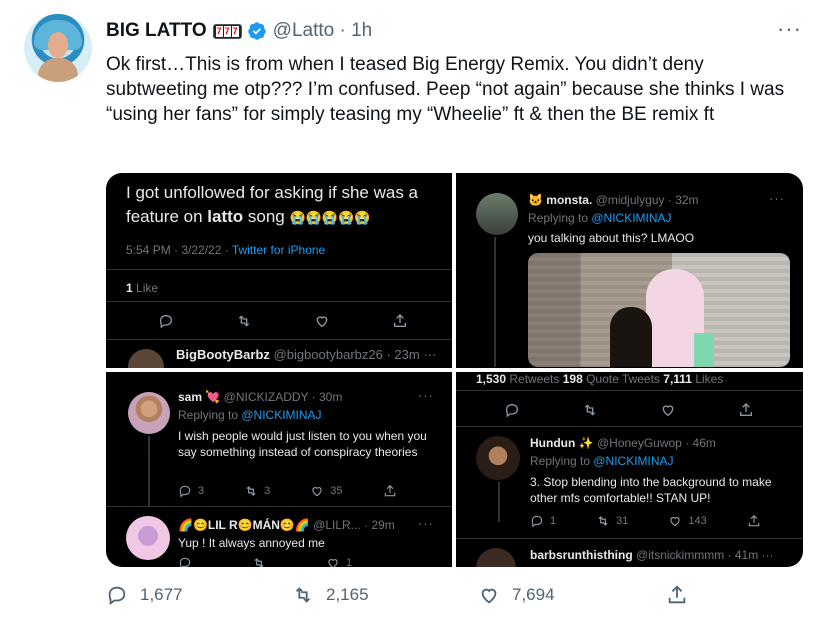 The image size is (826, 628). What do you see at coordinates (223, 354) in the screenshot?
I see `reply-name: BigBootyBarbz` at bounding box center [223, 354].